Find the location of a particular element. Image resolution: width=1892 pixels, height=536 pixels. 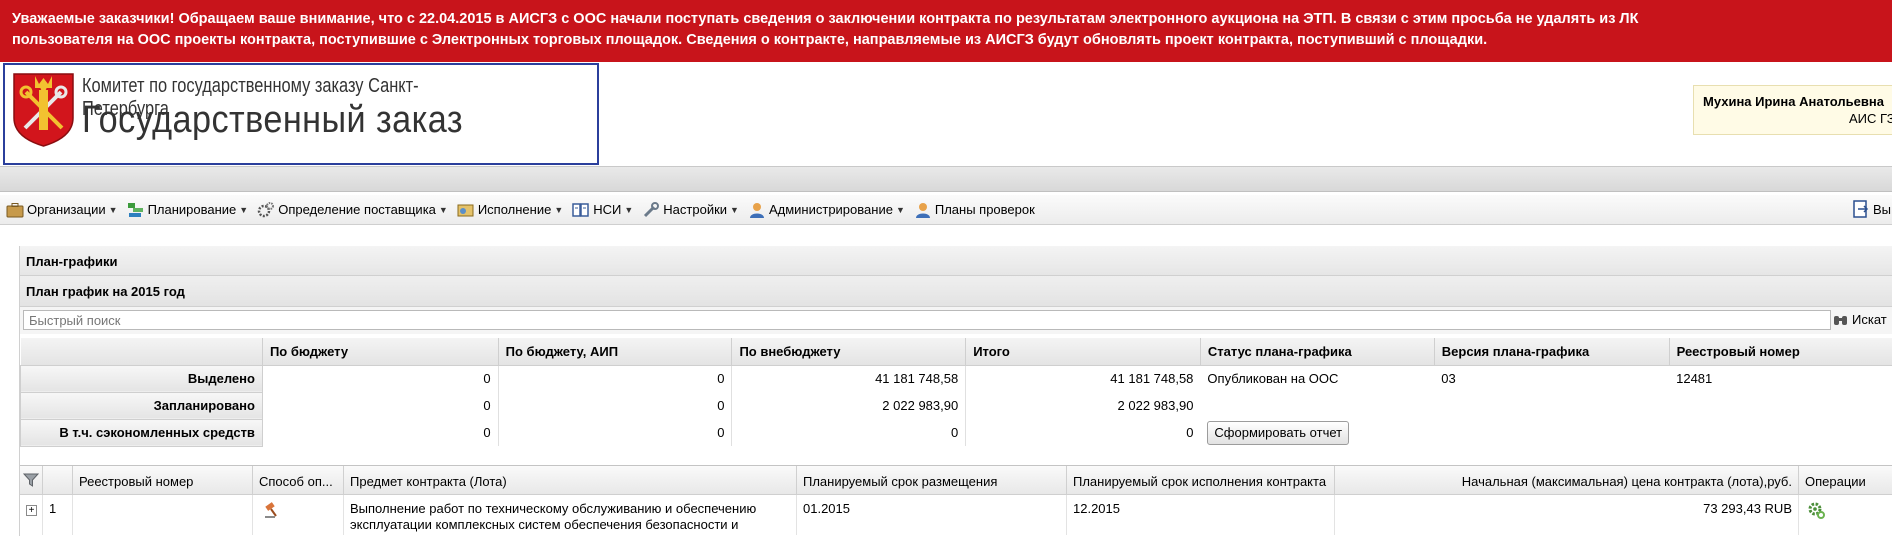

row-placement: 01.2015 is located at coordinates (932, 515).